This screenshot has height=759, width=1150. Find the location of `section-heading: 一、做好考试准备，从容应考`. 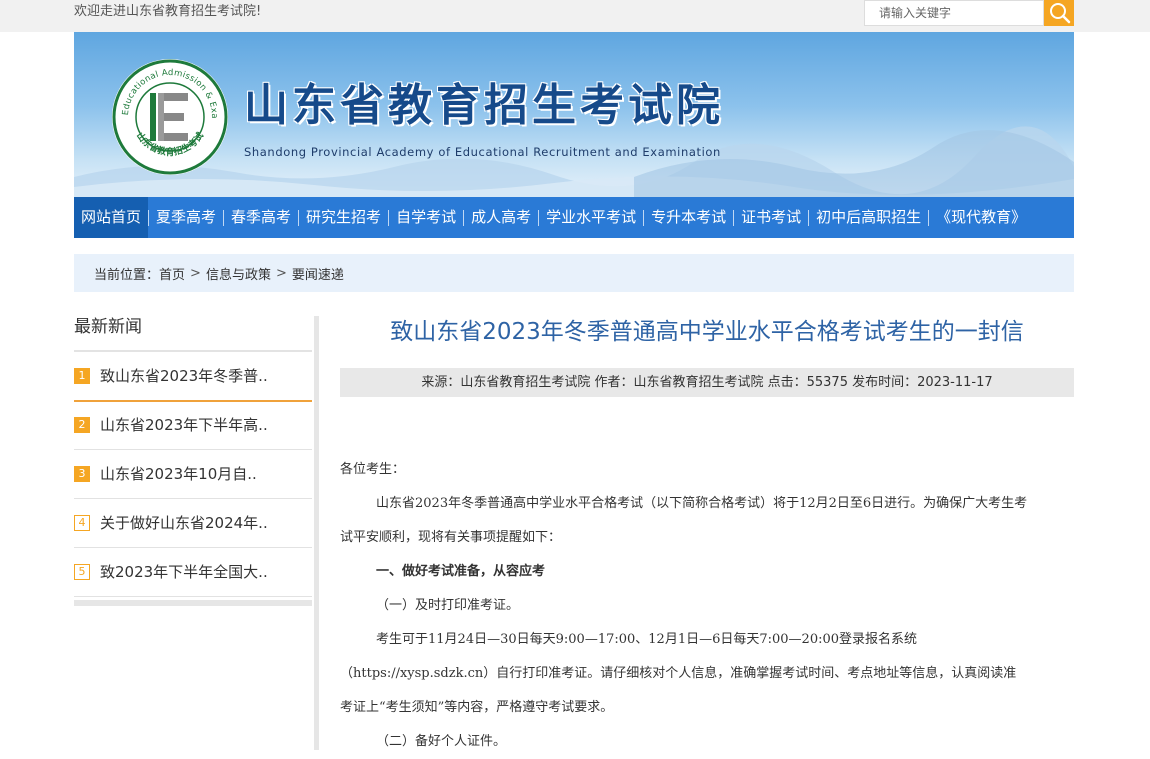

section-heading: 一、做好考试准备，从容应考 is located at coordinates (461, 571).